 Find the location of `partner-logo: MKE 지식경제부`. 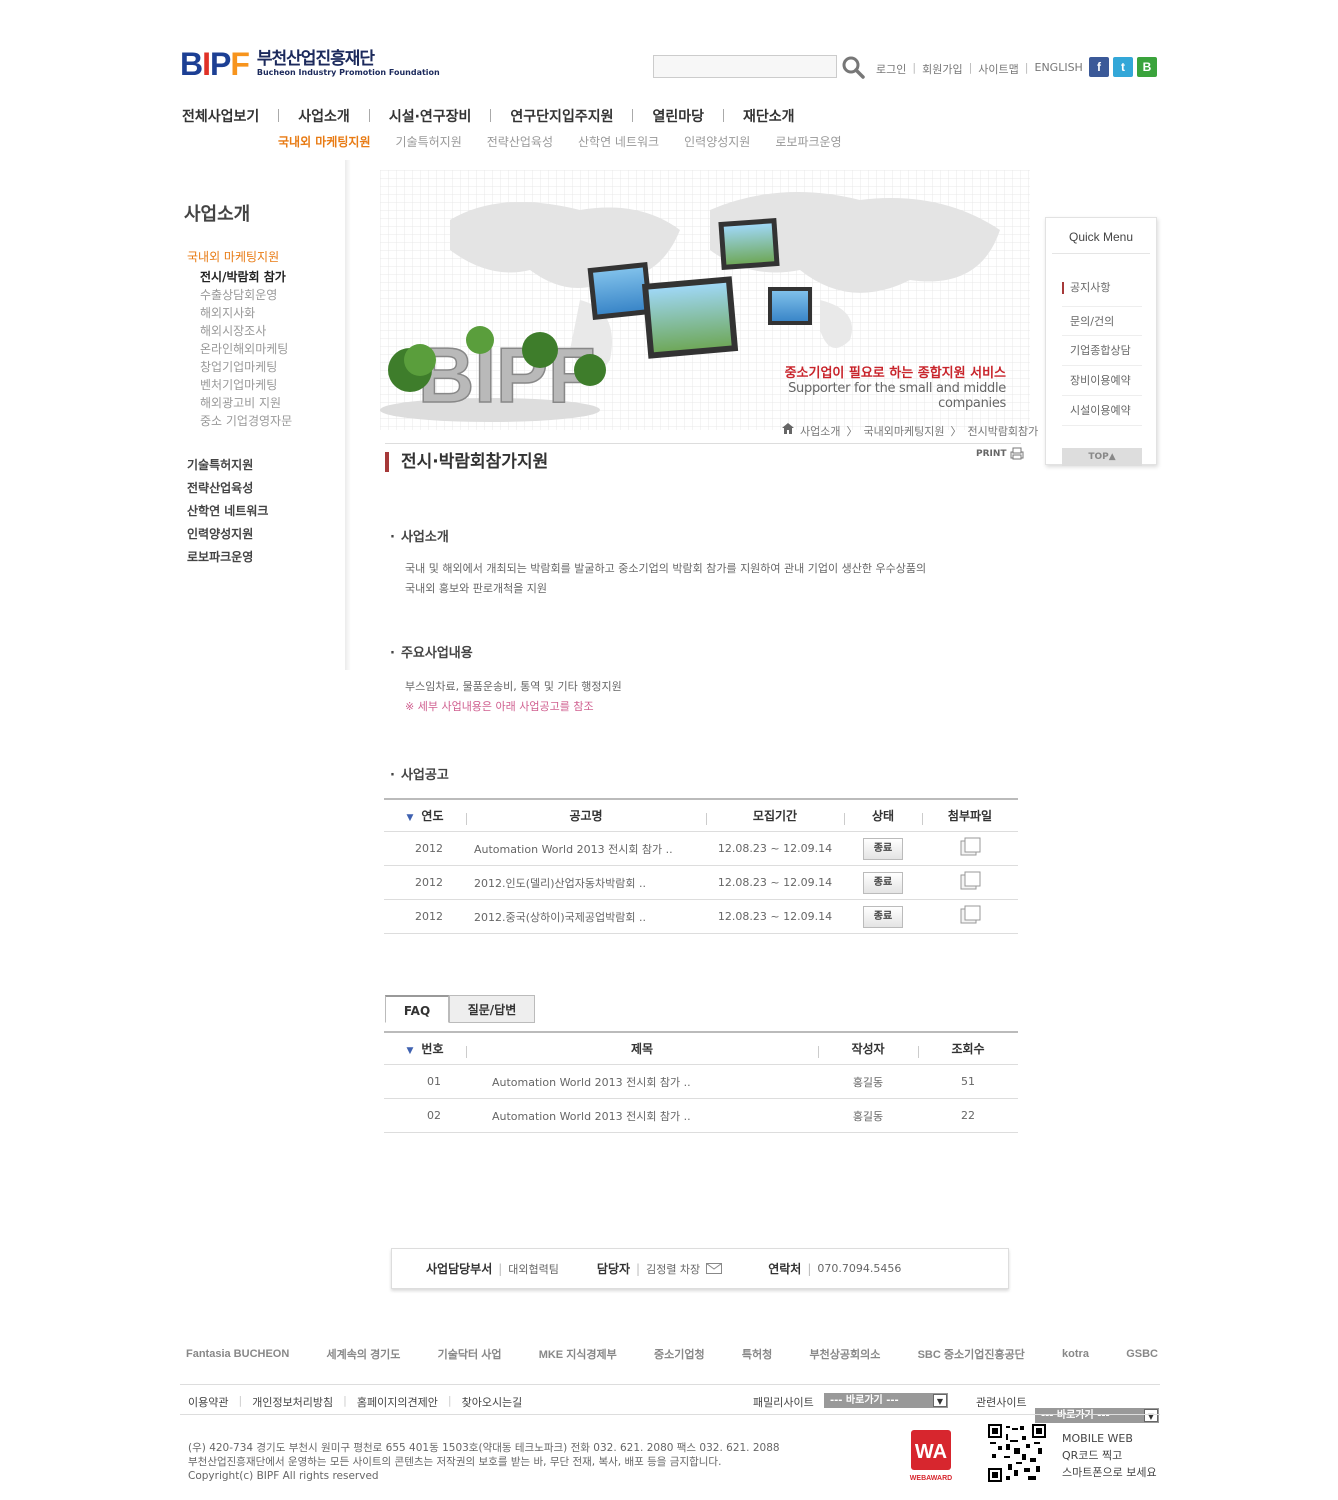

partner-logo: MKE 지식경제부 is located at coordinates (578, 1354).